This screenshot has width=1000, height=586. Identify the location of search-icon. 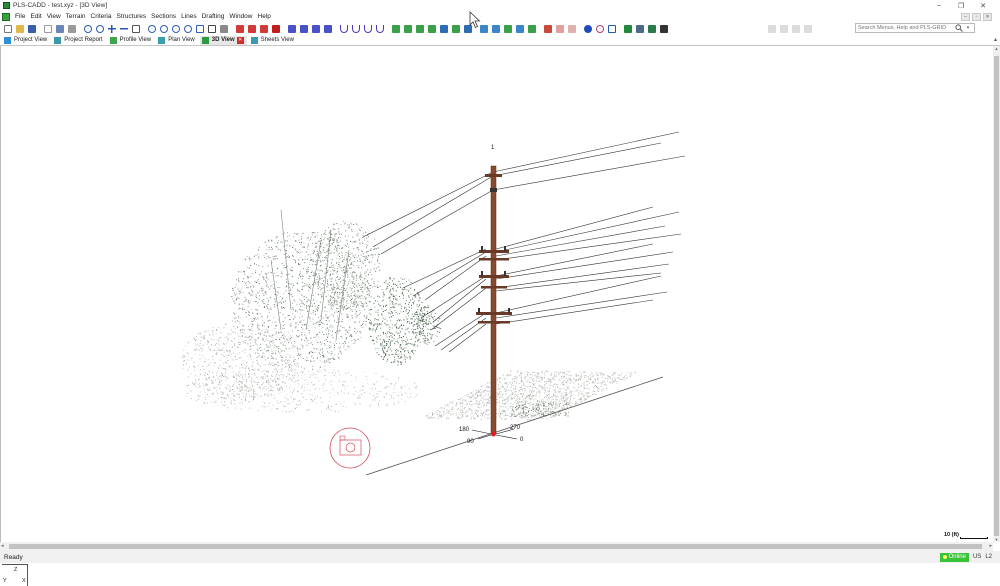
(959, 28).